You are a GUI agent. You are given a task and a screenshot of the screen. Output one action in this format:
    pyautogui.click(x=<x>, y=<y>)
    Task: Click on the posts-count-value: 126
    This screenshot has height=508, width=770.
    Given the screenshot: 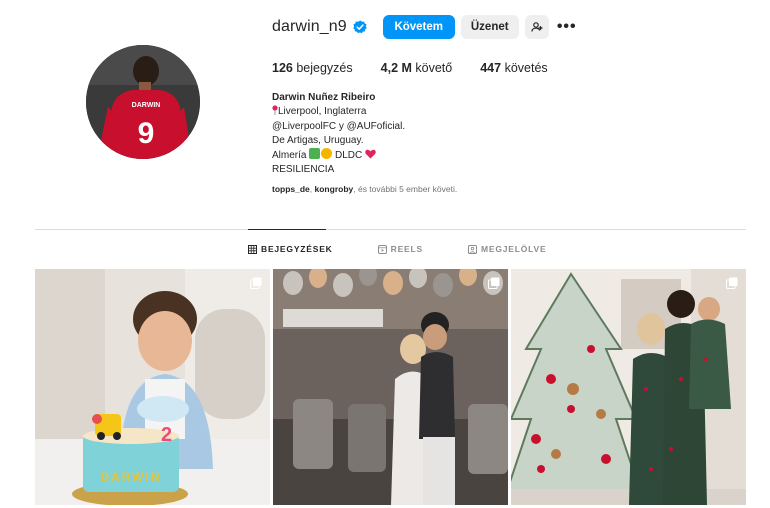 What is the action you would take?
    pyautogui.click(x=282, y=68)
    